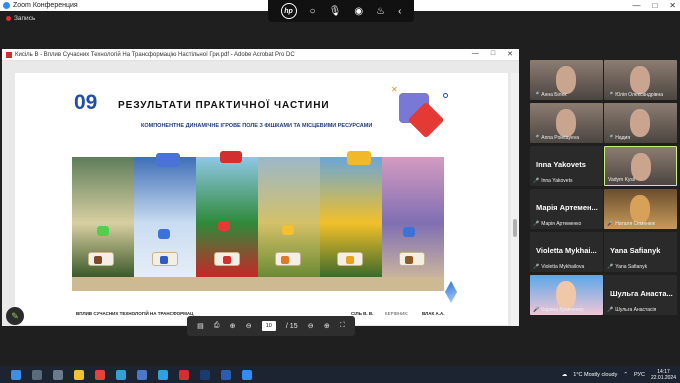  Describe the element at coordinates (559, 267) in the screenshot. I see `participant-name: 🎤 Violetta Mykhailova` at that location.